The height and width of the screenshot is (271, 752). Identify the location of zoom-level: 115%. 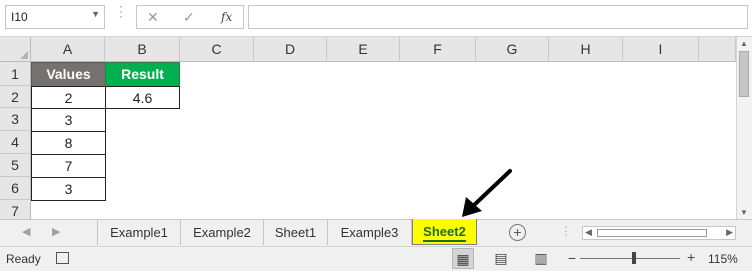
(723, 259).